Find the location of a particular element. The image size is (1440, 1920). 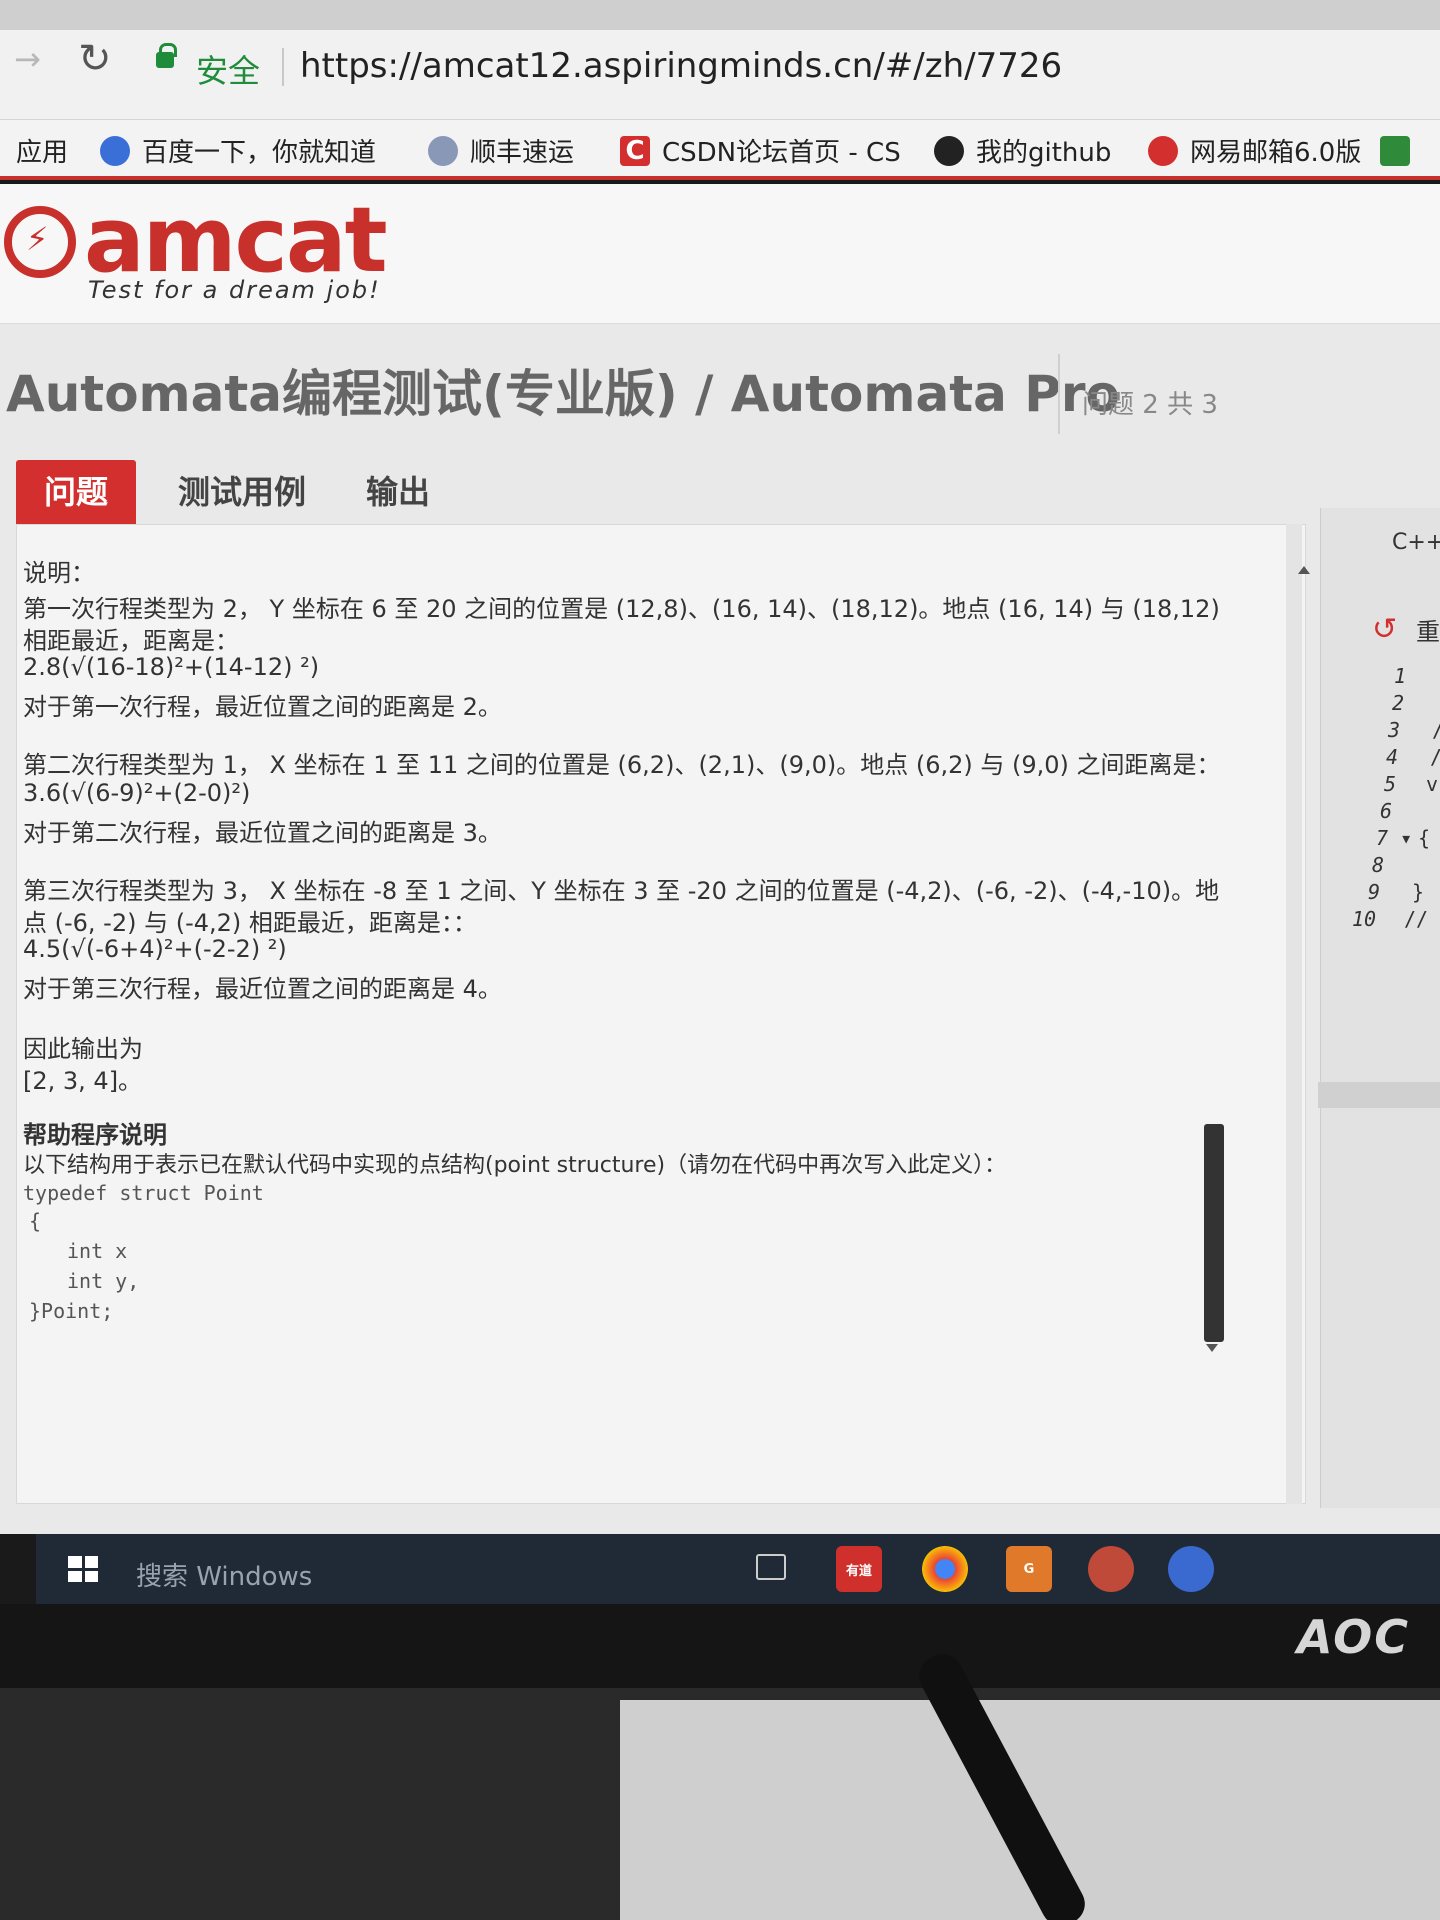

tab-question: 问题 is located at coordinates (76, 492).